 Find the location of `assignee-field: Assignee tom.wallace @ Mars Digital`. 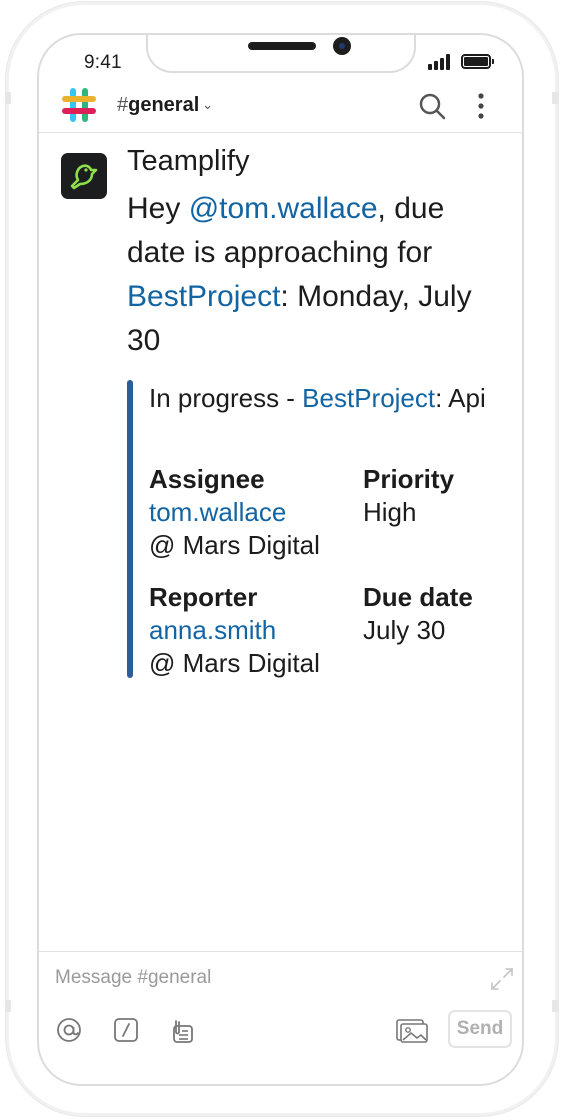

assignee-field: Assignee tom.wallace @ Mars Digital is located at coordinates (234, 512).